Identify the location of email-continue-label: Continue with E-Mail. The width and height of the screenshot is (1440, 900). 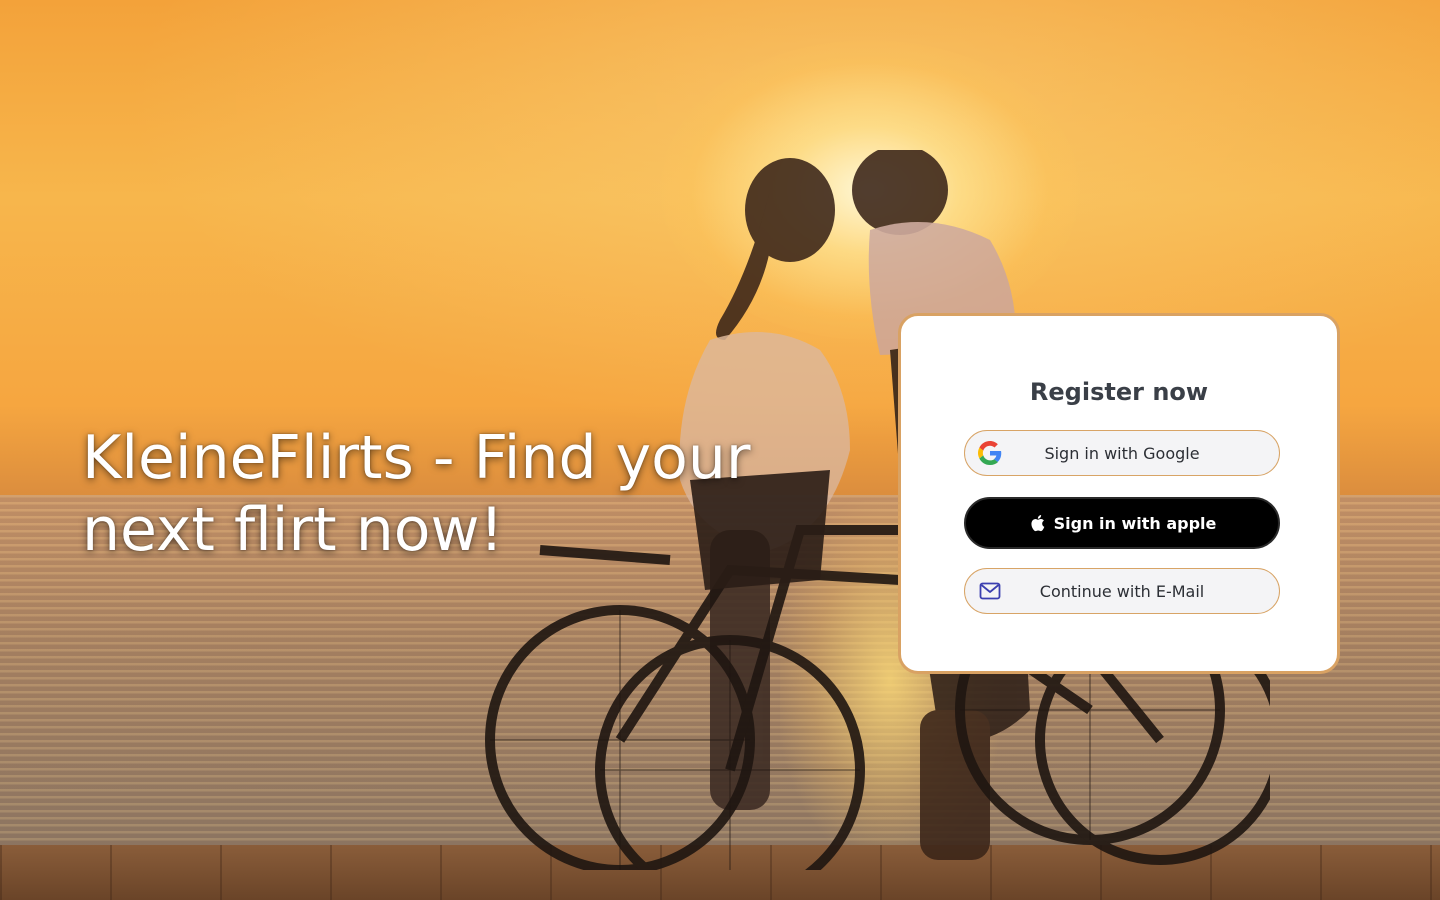
(1122, 591).